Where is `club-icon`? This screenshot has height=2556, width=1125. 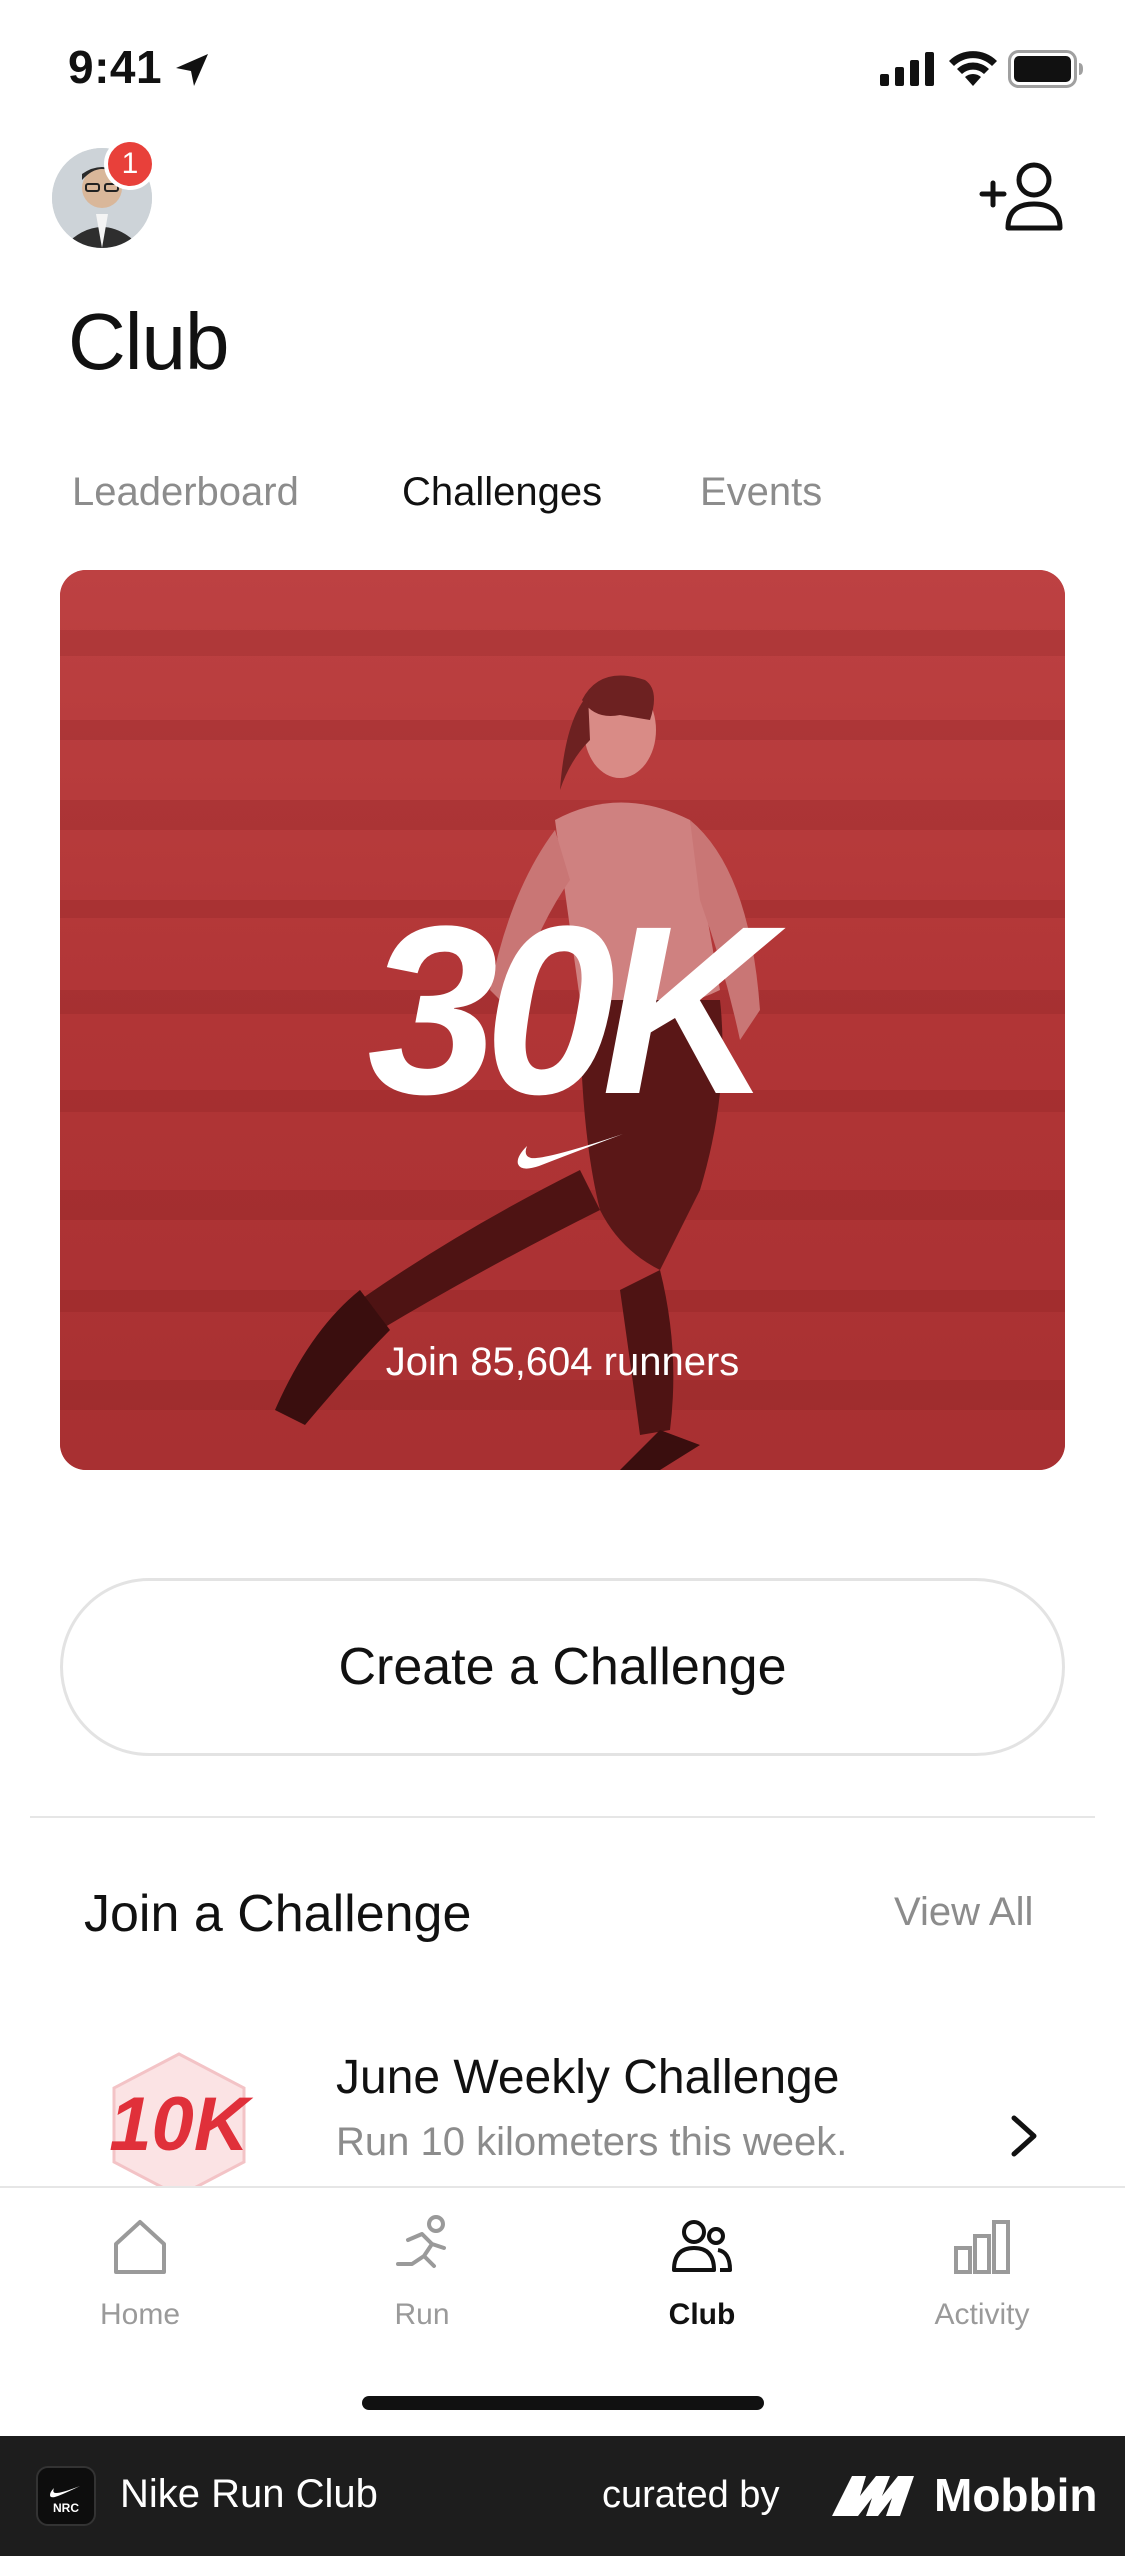
club-icon is located at coordinates (702, 2246).